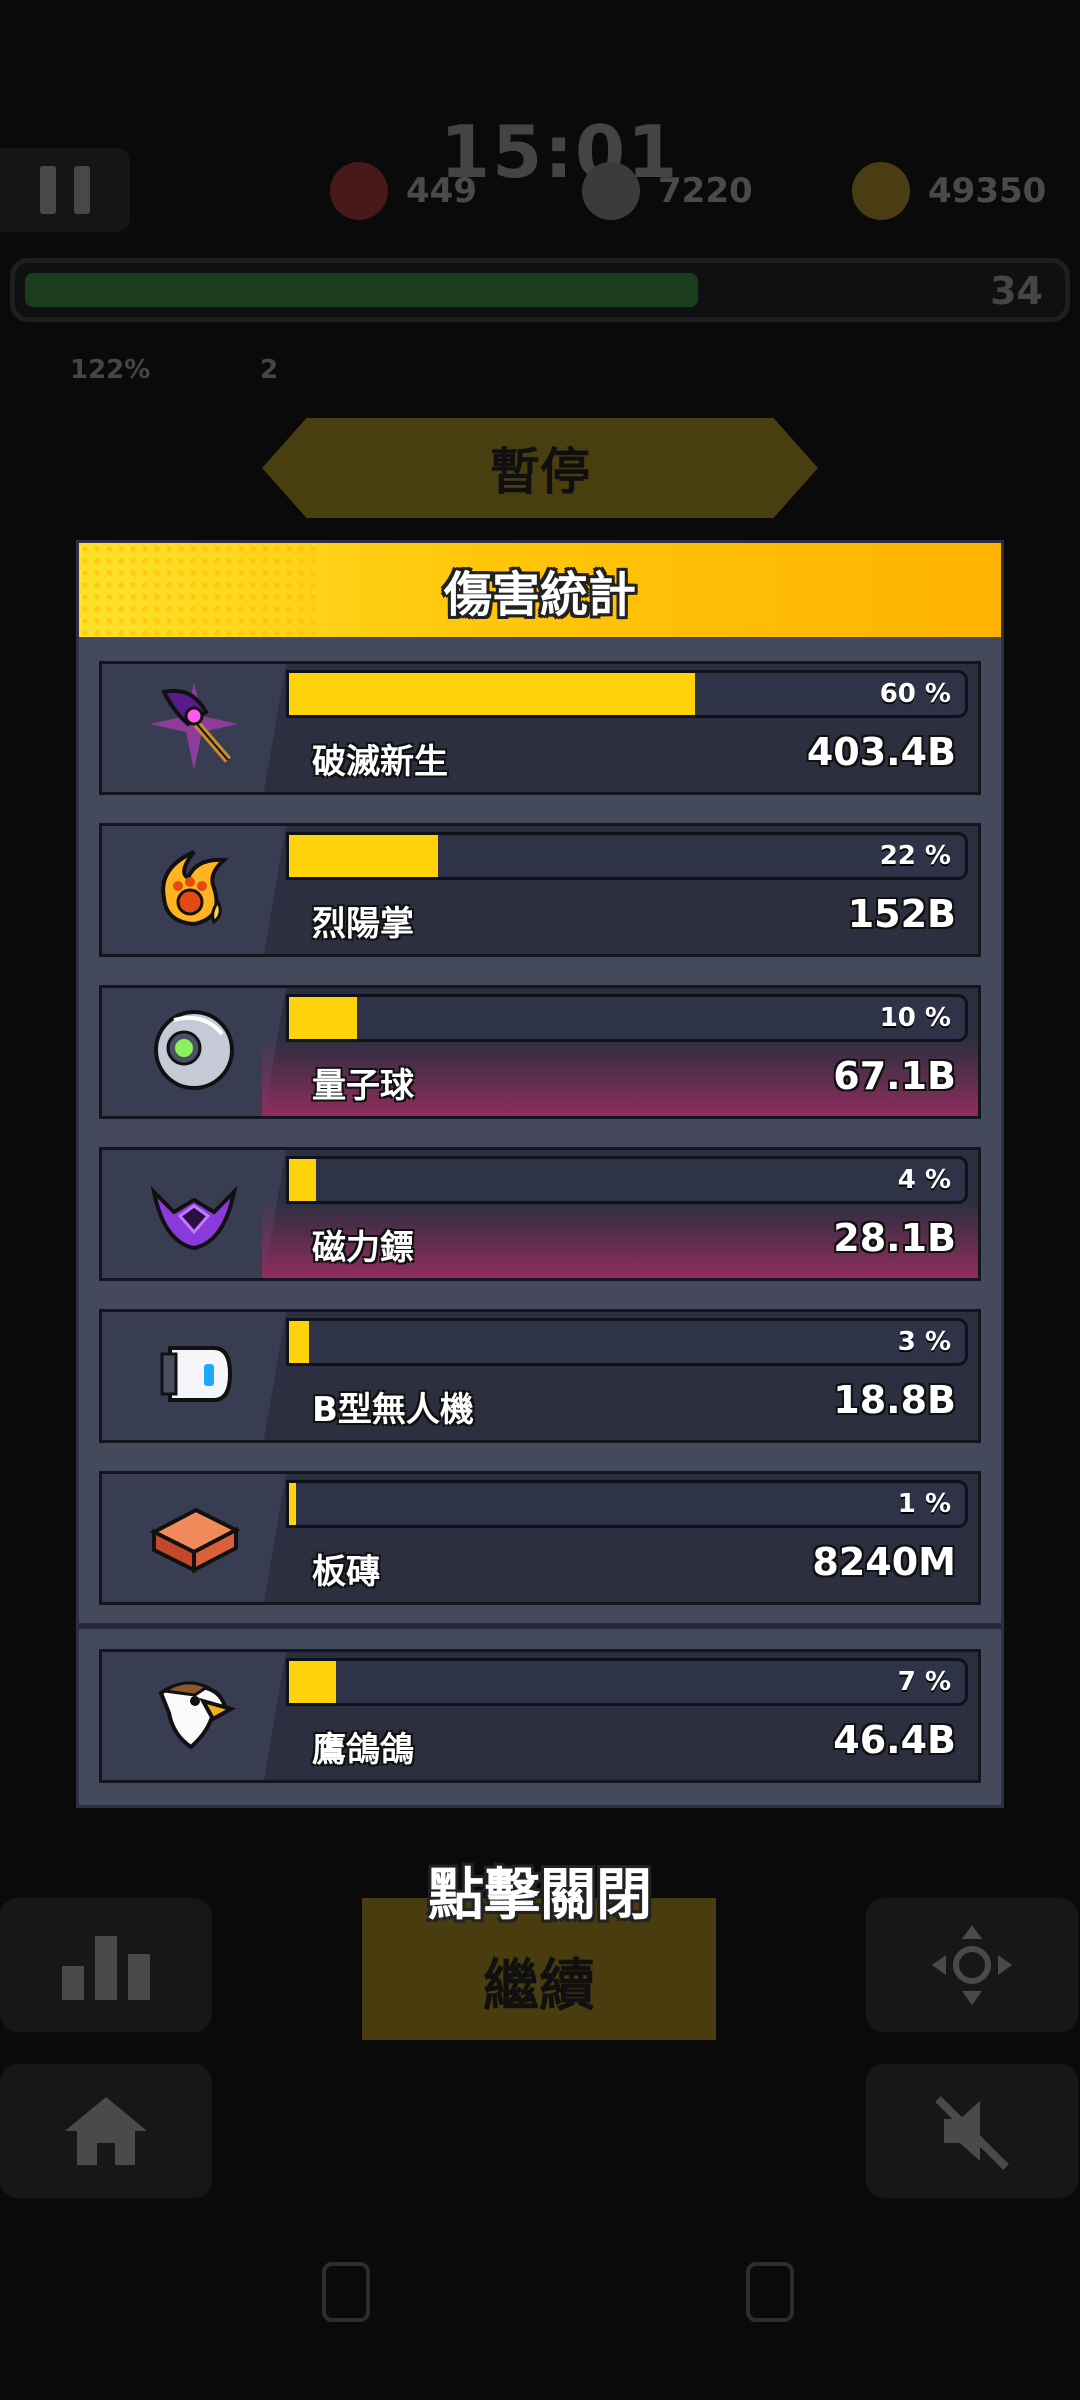 The width and height of the screenshot is (1080, 2400). I want to click on magnetic-dart-icon, so click(194, 1214).